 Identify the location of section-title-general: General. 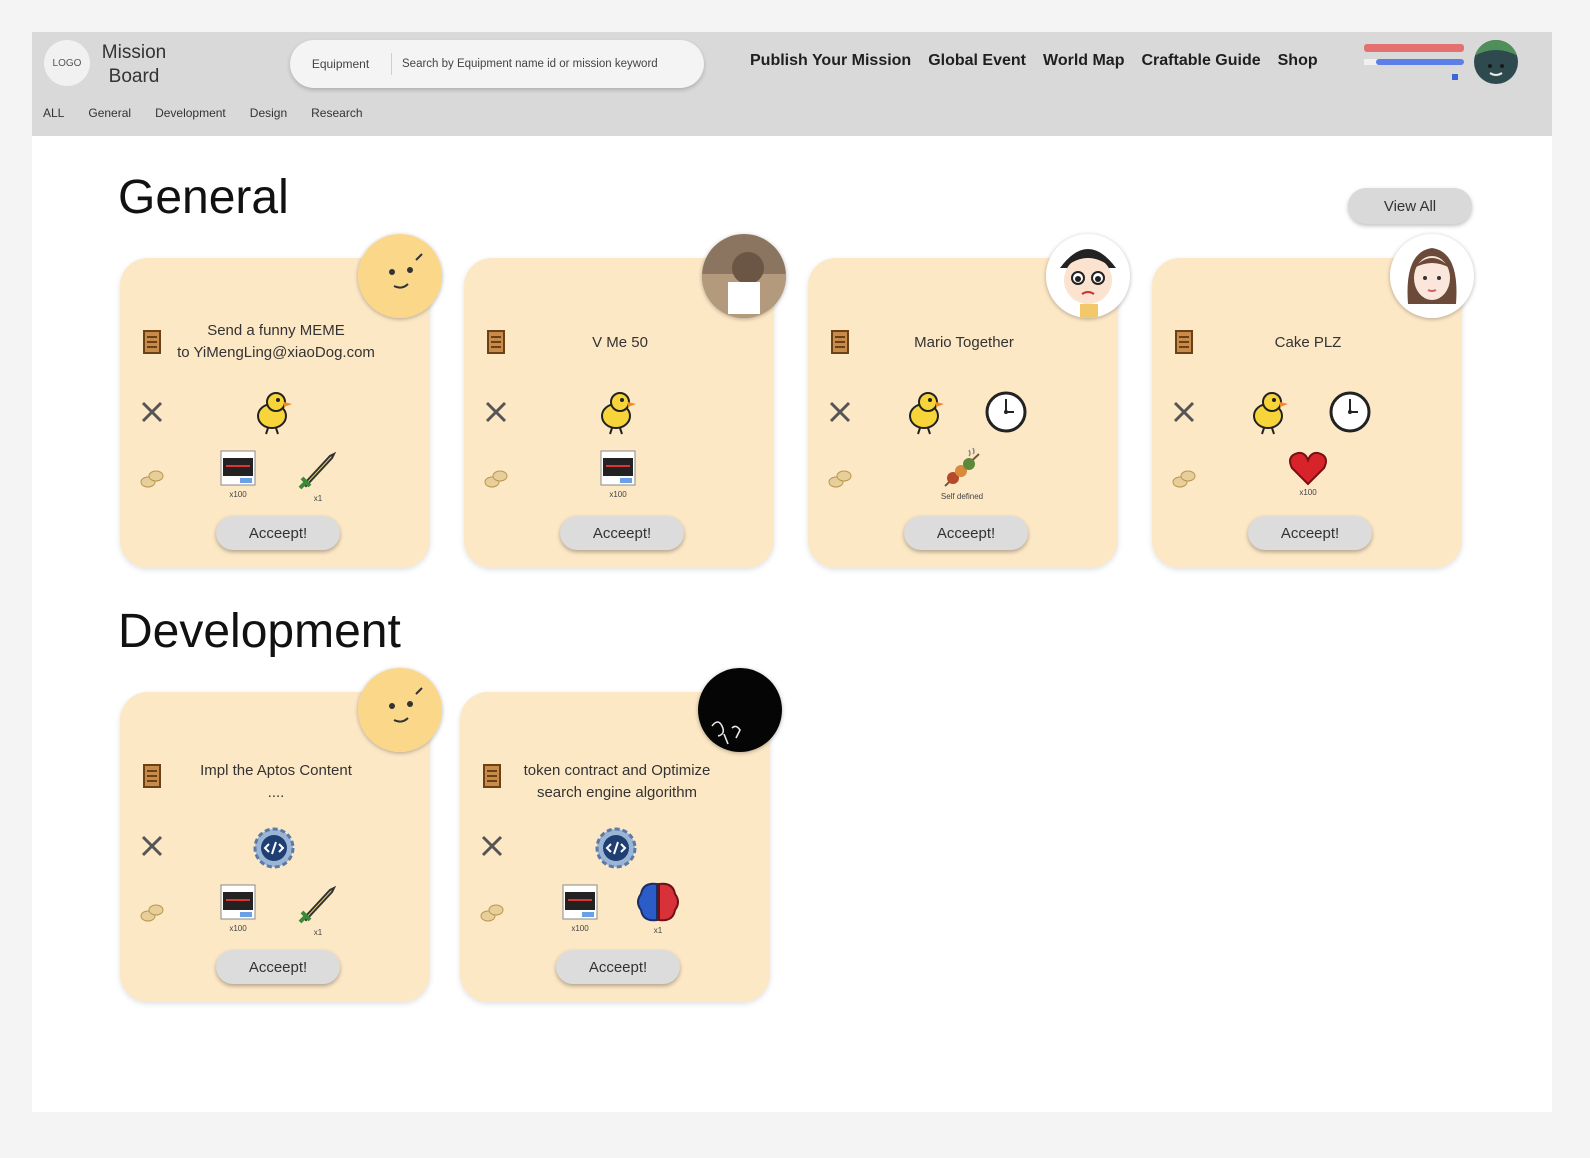
(203, 197).